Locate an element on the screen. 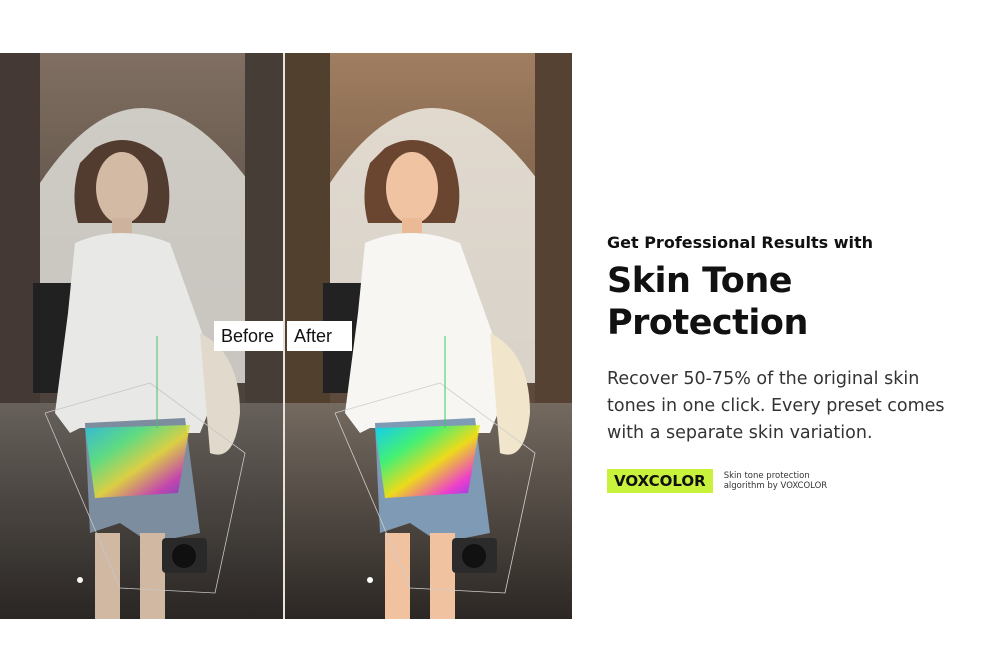 The image size is (1005, 667). brand-badge: VOXCOLOR is located at coordinates (660, 481).